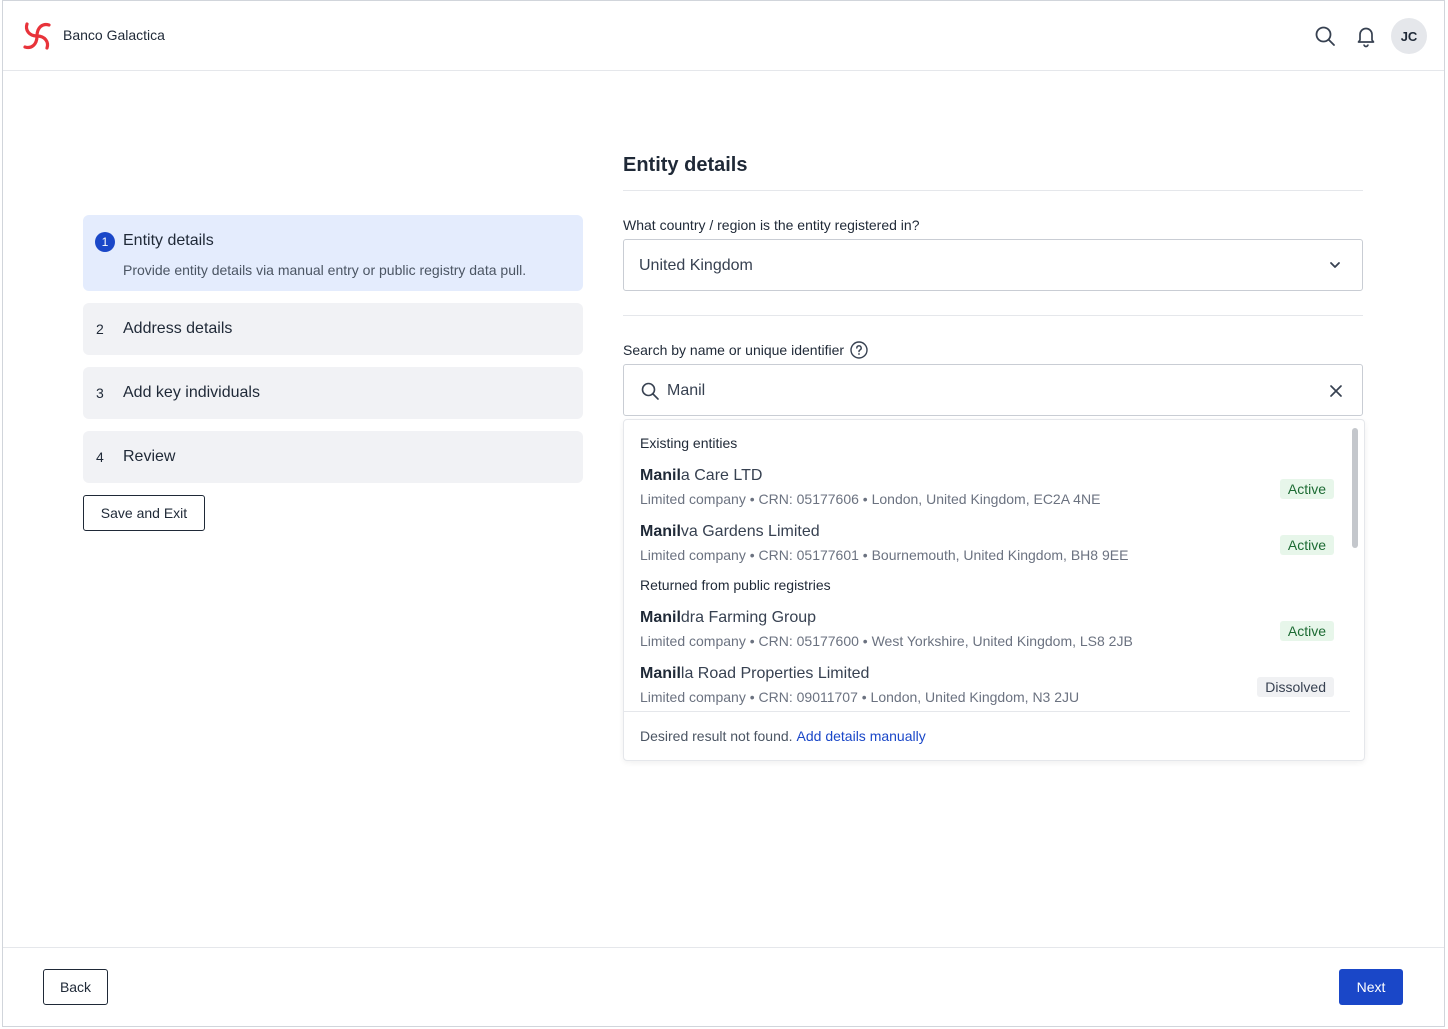  What do you see at coordinates (75, 987) in the screenshot?
I see `back-button: Back` at bounding box center [75, 987].